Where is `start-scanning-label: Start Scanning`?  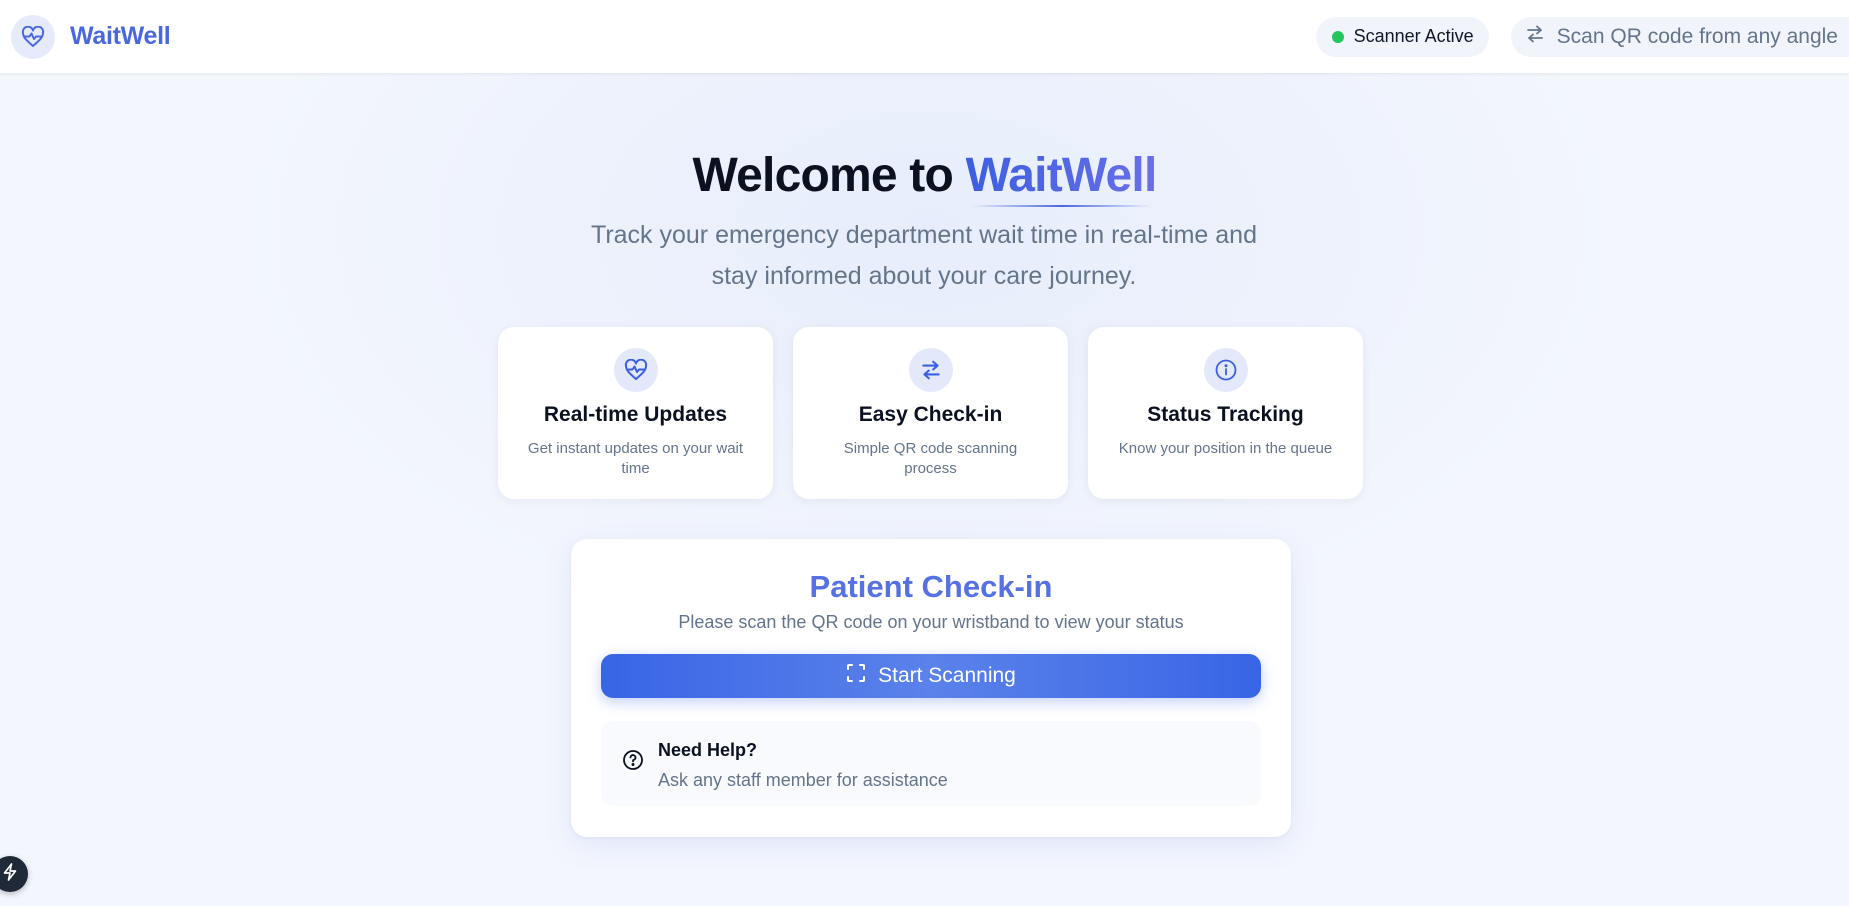
start-scanning-label: Start Scanning is located at coordinates (947, 675).